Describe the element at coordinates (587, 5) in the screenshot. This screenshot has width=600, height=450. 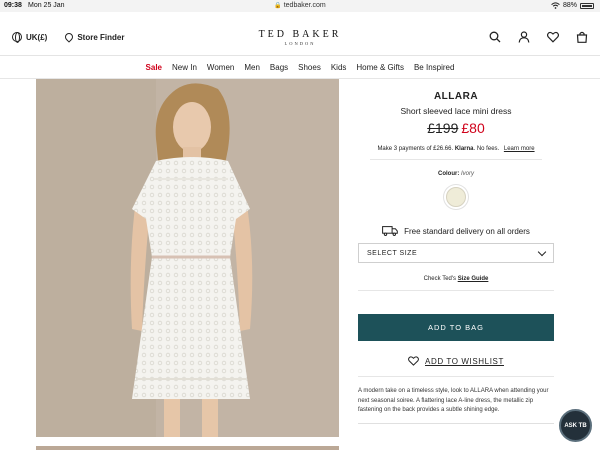
I see `battery-icon` at that location.